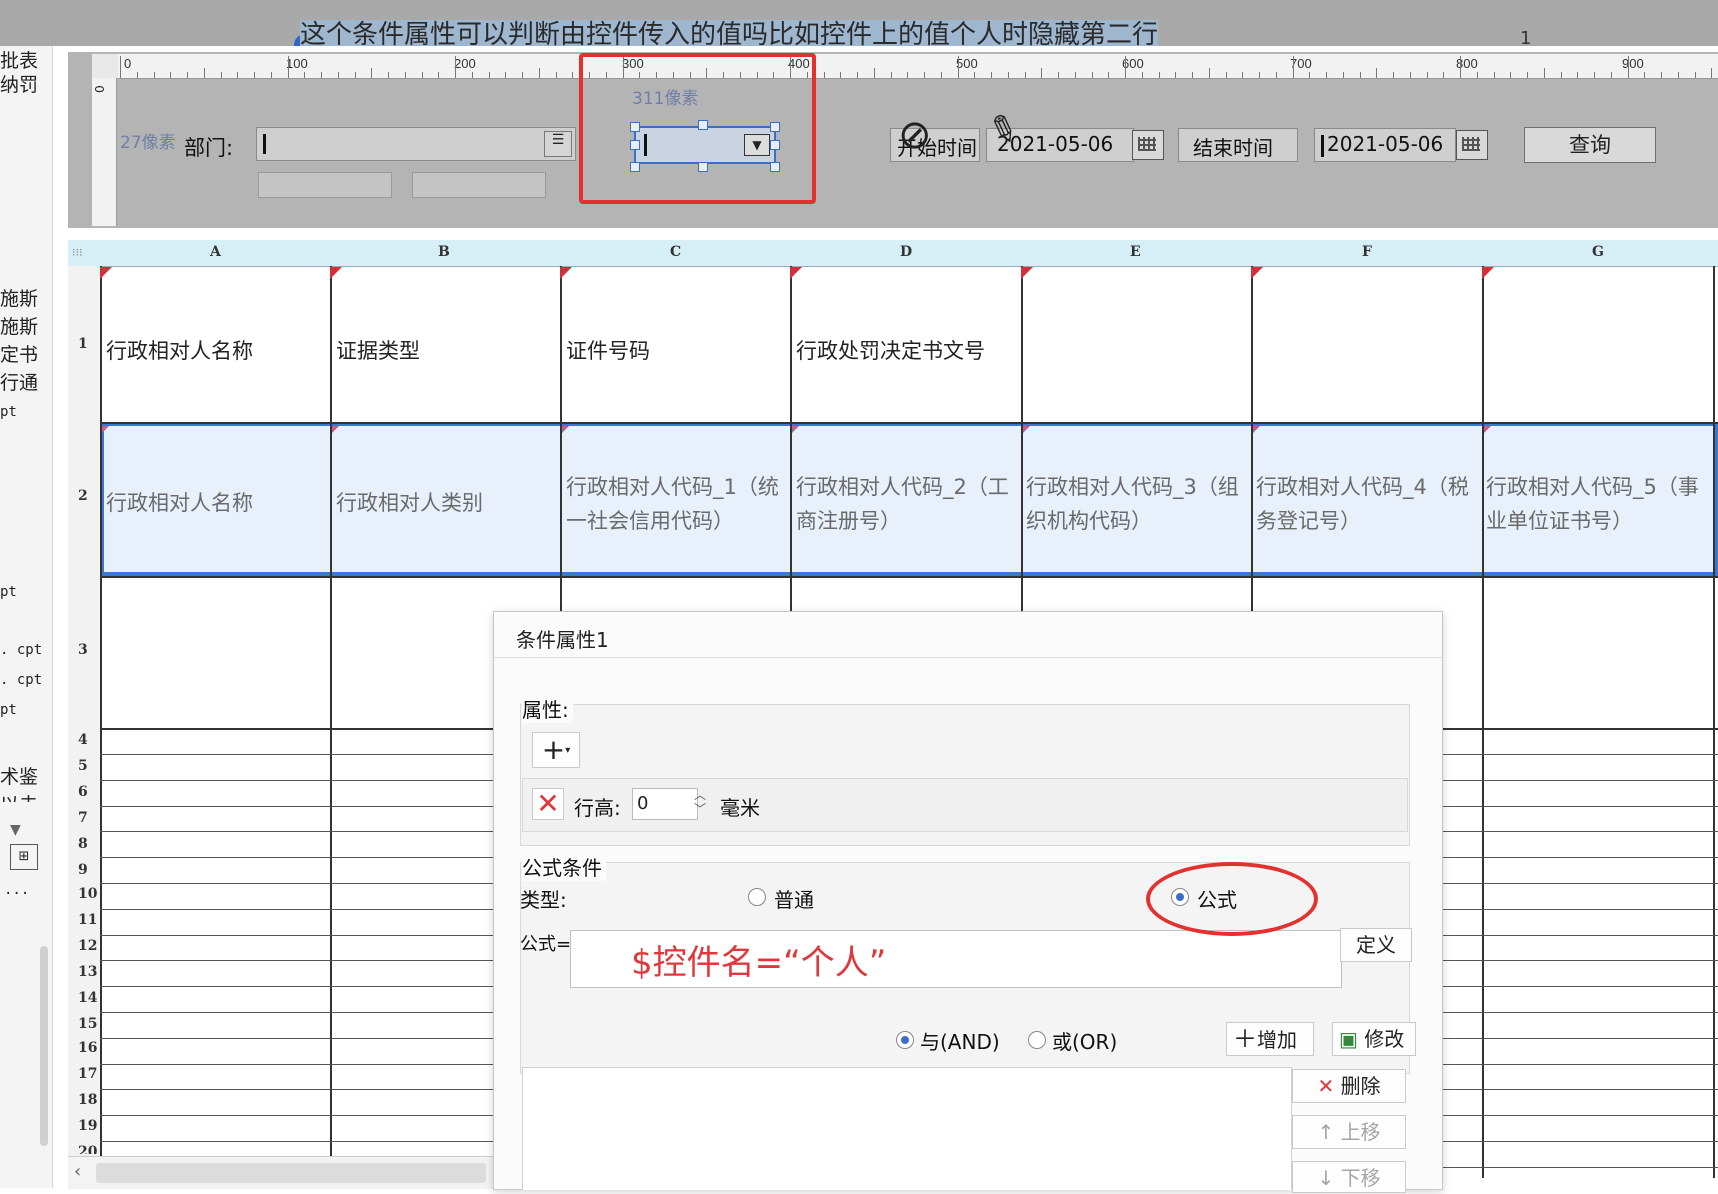 Image resolution: width=1718 pixels, height=1194 pixels. What do you see at coordinates (740, 808) in the screenshot?
I see `row-height-unit: 毫米` at bounding box center [740, 808].